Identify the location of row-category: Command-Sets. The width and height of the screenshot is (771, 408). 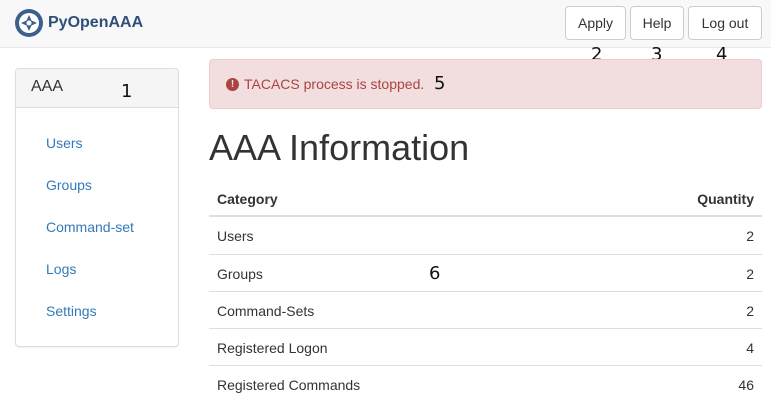
(266, 311).